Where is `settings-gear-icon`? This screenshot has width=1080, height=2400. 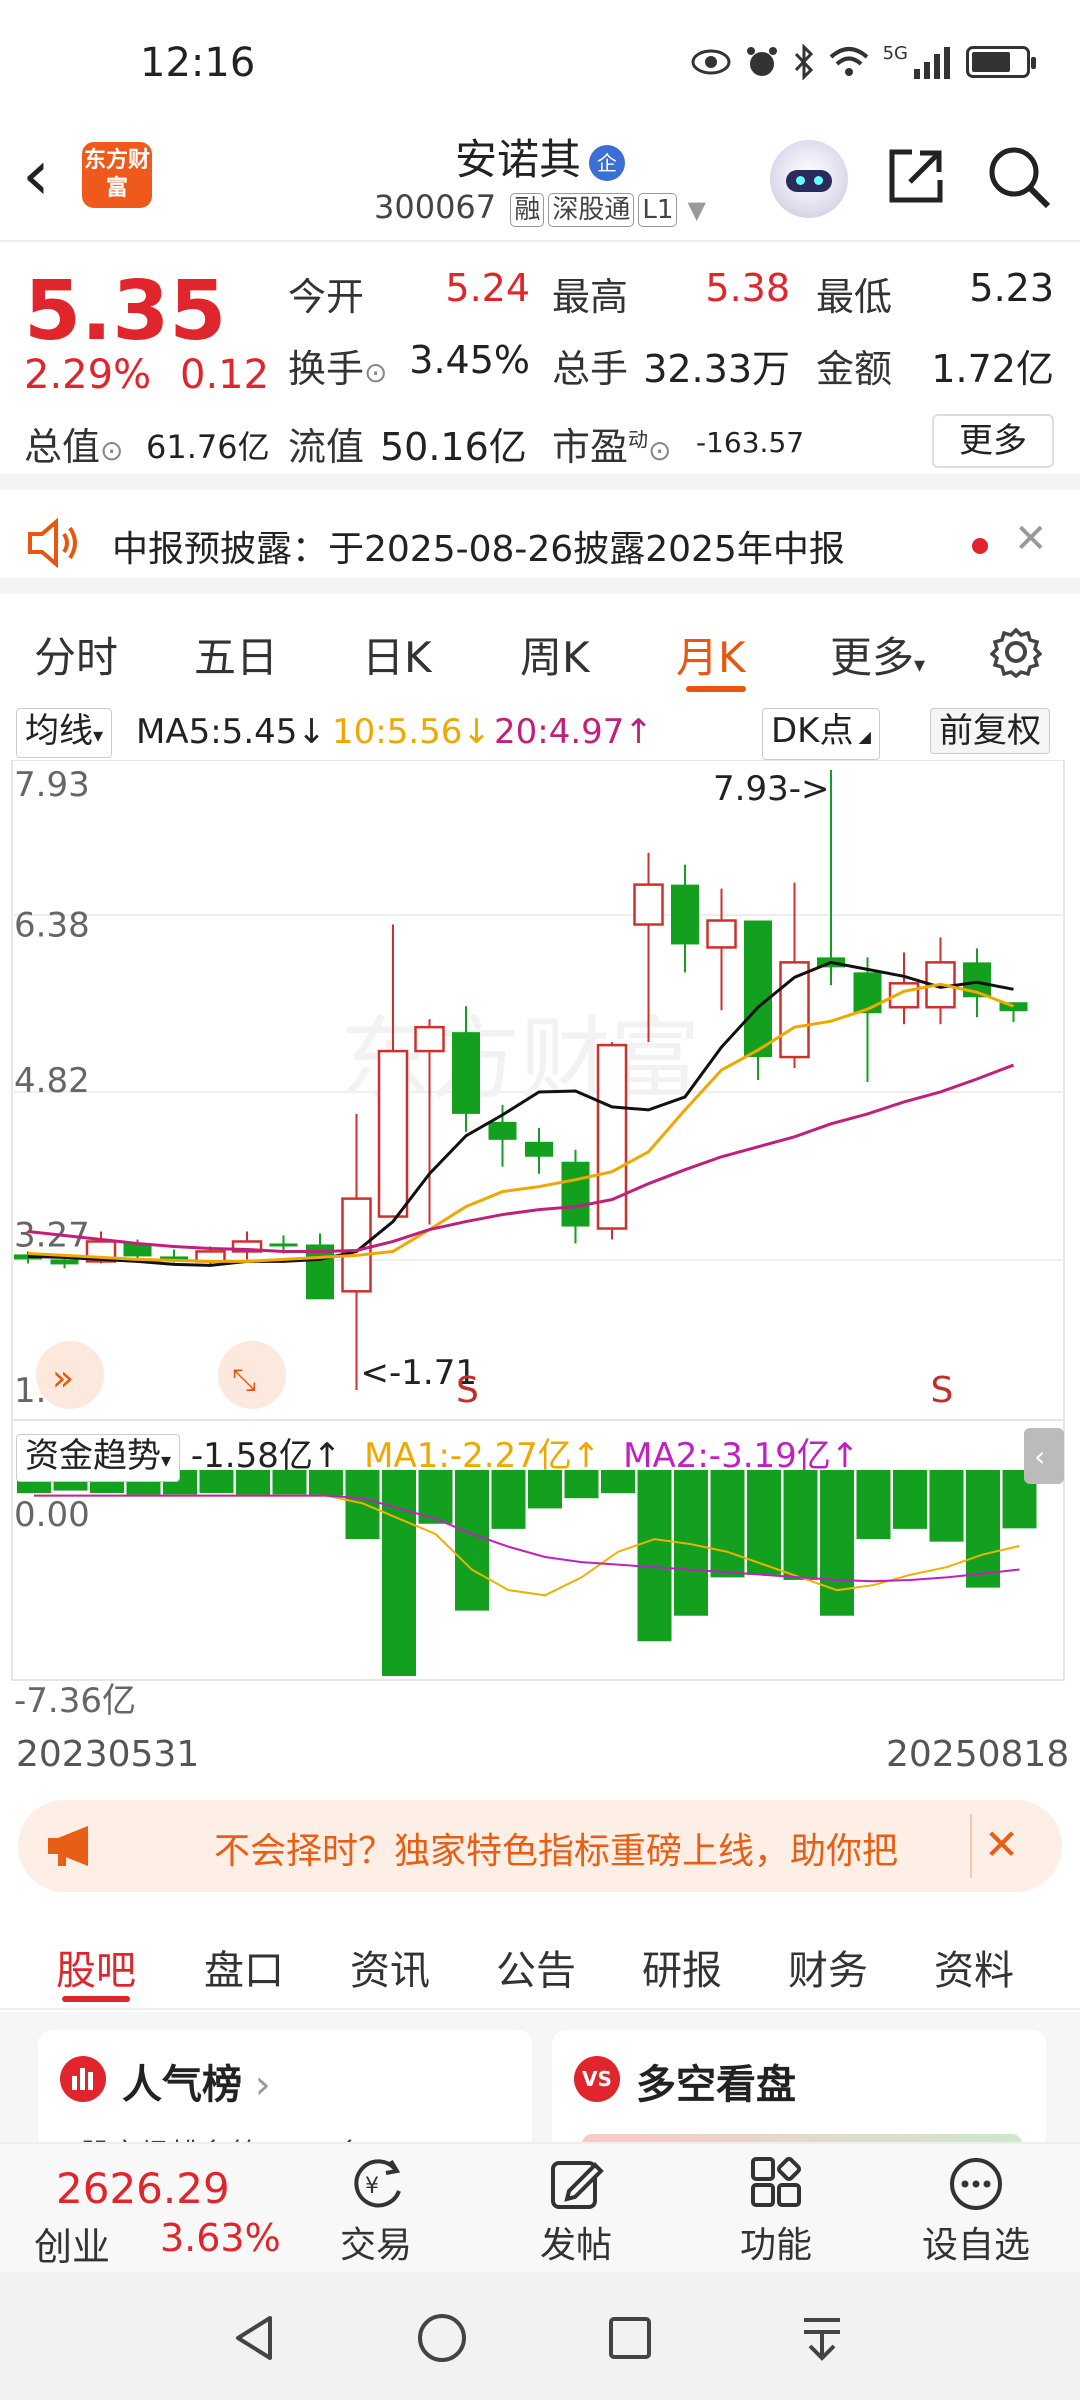
settings-gear-icon is located at coordinates (1016, 652).